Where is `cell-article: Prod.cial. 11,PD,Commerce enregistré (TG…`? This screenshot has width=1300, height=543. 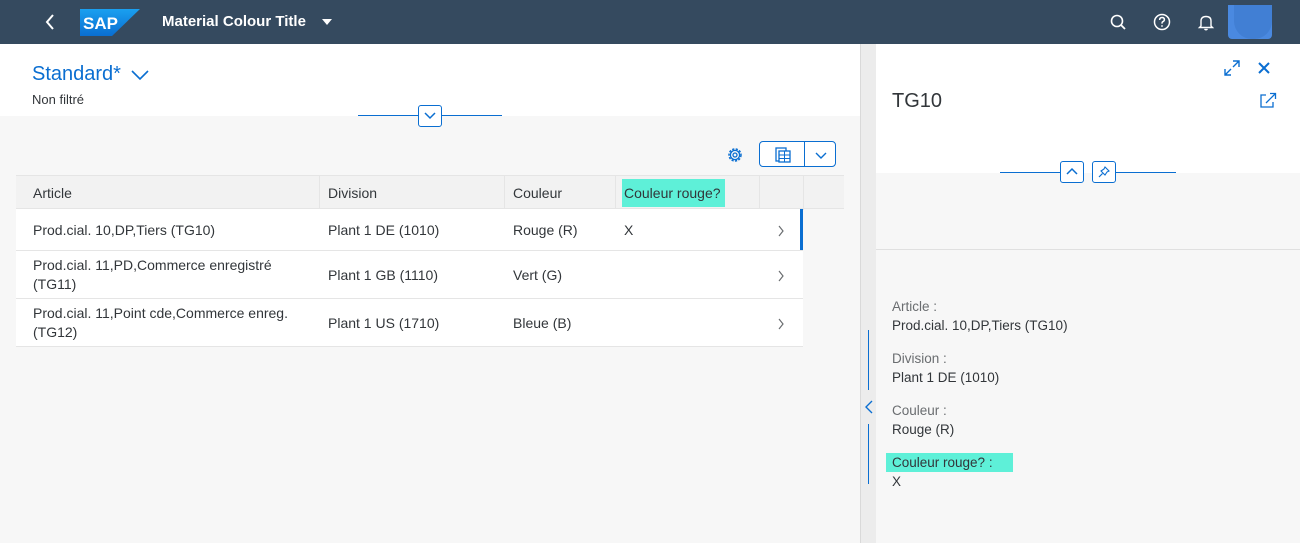 cell-article: Prod.cial. 11,PD,Commerce enregistré (TG… is located at coordinates (152, 275).